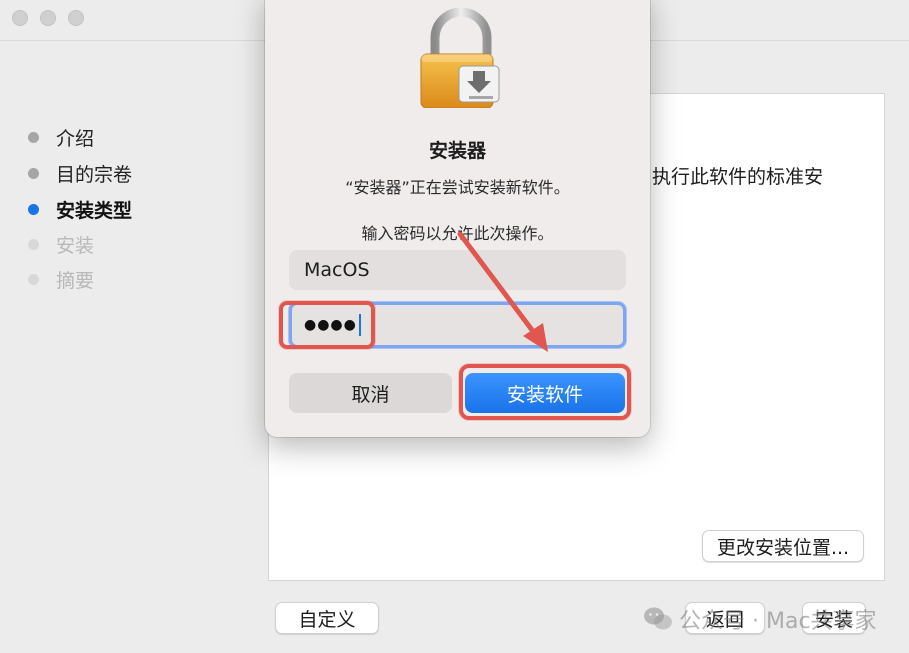 The height and width of the screenshot is (653, 909). What do you see at coordinates (337, 270) in the screenshot?
I see `username-value: MacOS` at bounding box center [337, 270].